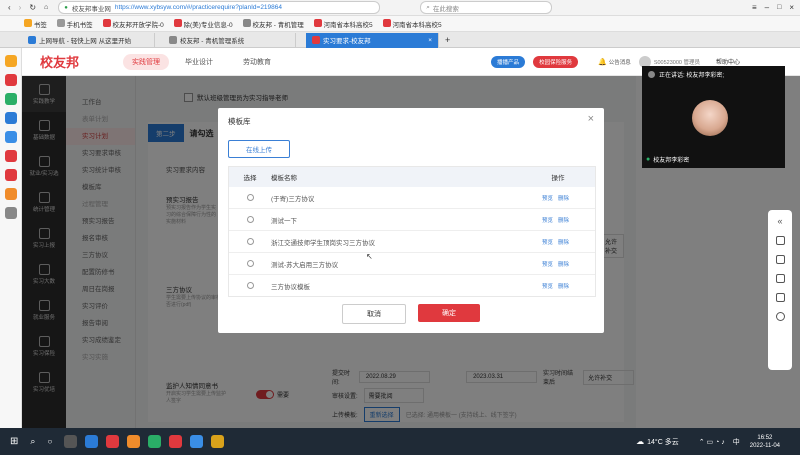 This screenshot has height=455, width=800. Describe the element at coordinates (284, 221) in the screenshot. I see `template-name: 测试一下` at that location.